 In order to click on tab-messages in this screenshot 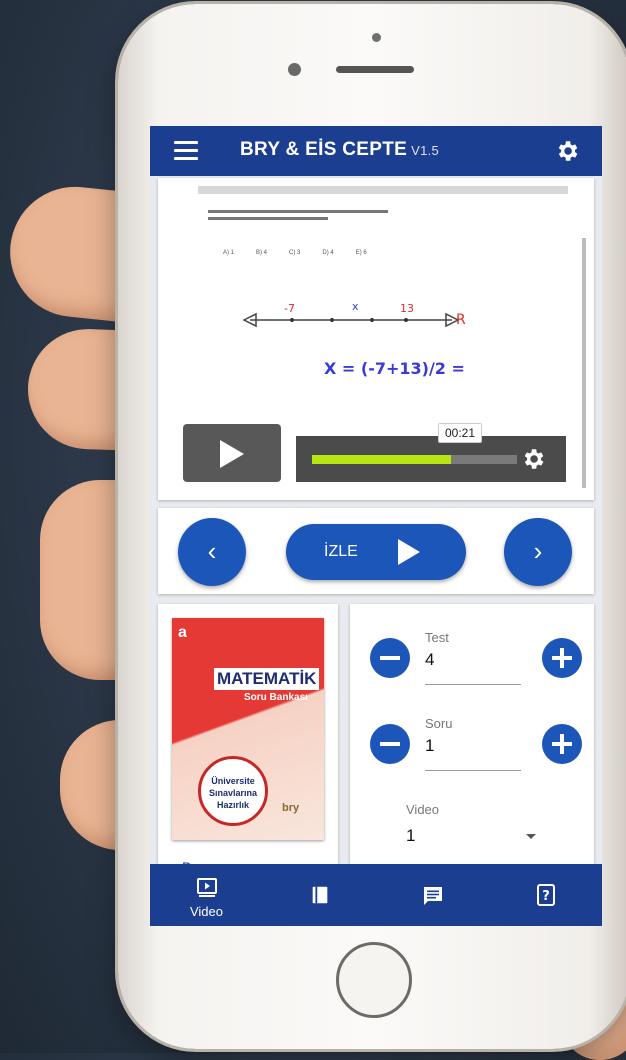, I will do `click(432, 895)`.